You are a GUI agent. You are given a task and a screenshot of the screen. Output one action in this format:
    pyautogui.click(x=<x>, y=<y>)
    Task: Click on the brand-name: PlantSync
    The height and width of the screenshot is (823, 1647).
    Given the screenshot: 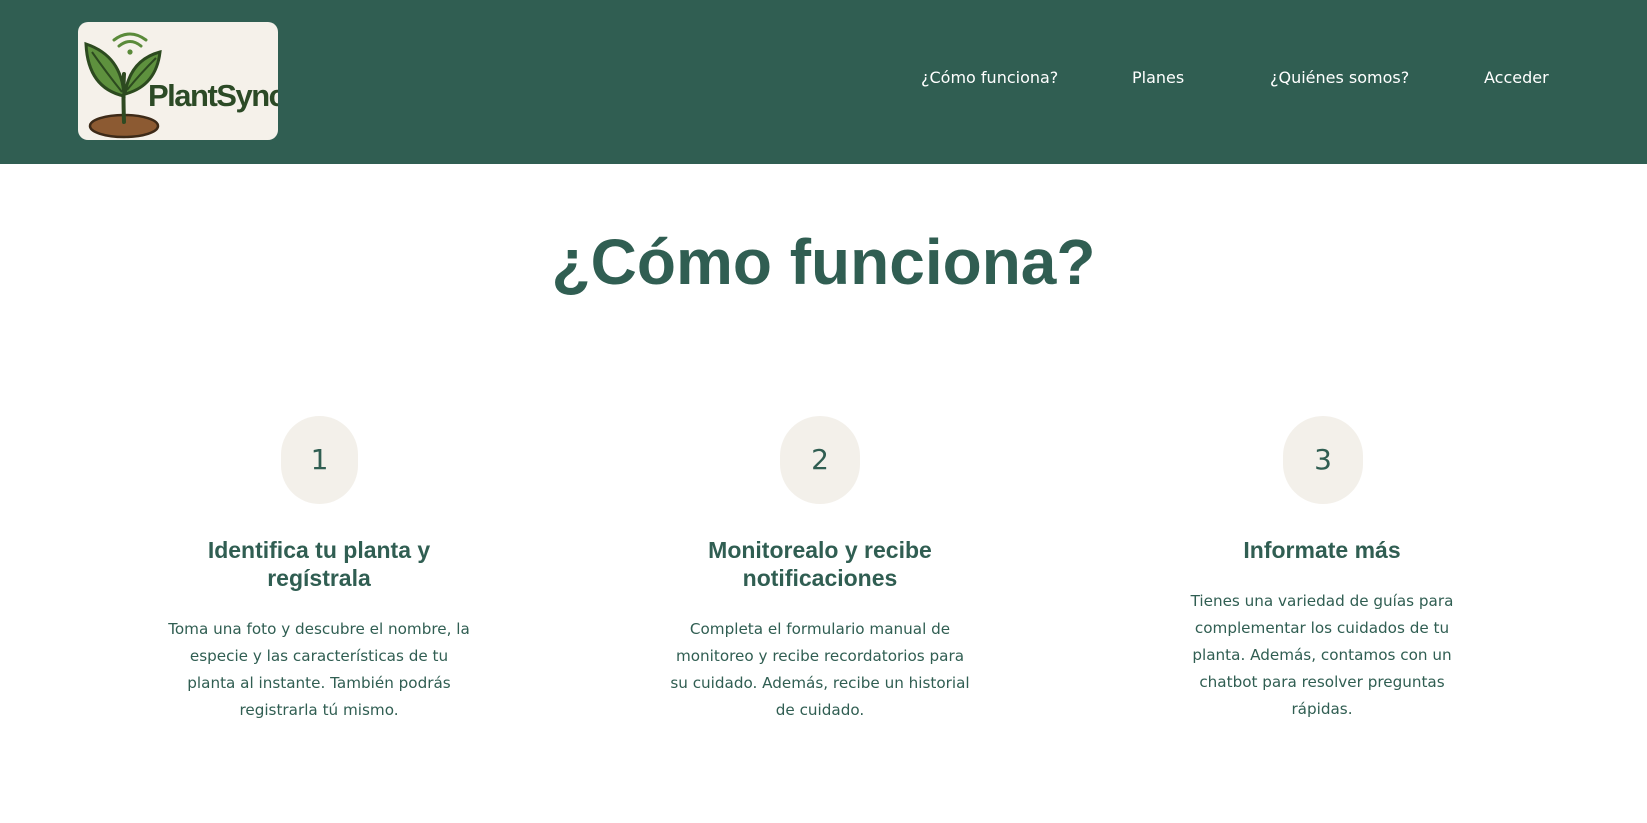 What is the action you would take?
    pyautogui.click(x=213, y=95)
    